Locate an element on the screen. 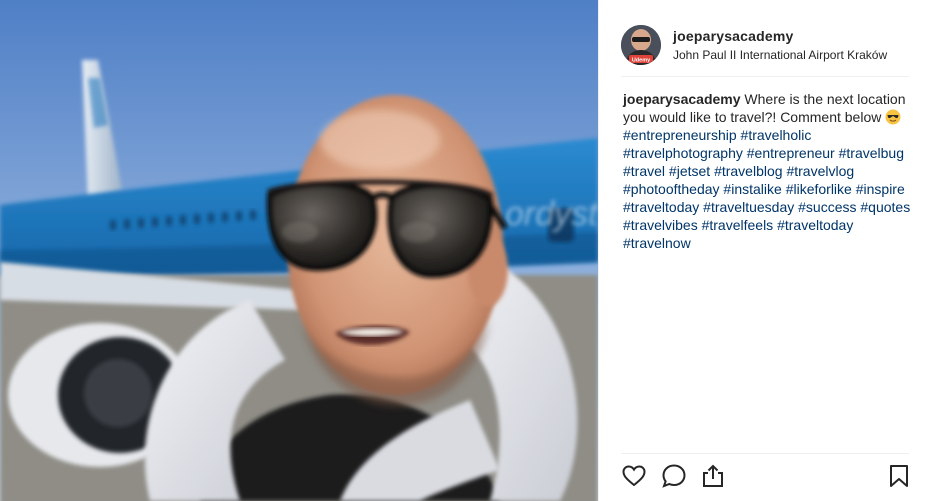 The width and height of the screenshot is (930, 501). hashtag-link: #jetset is located at coordinates (689, 171).